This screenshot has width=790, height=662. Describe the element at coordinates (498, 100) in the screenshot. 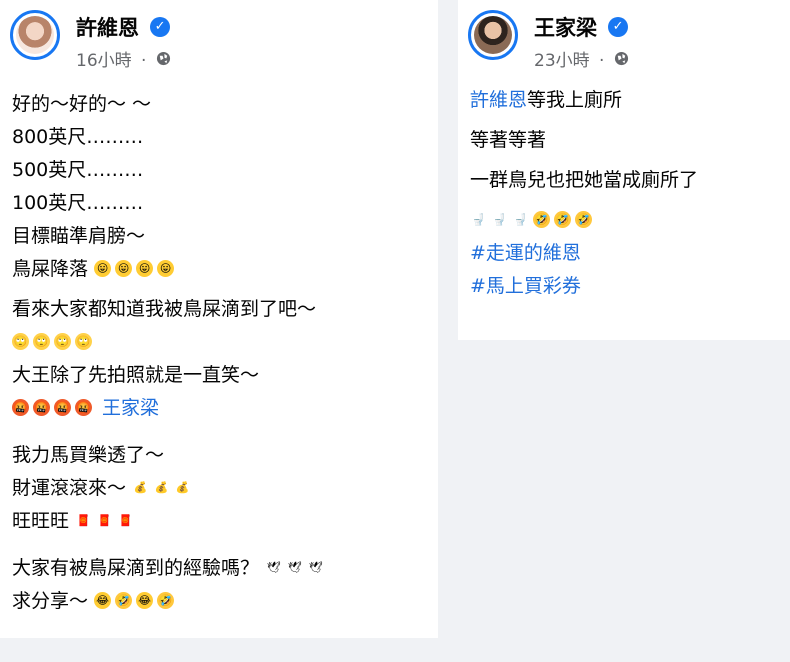

I see `mention-link: 許維恩` at that location.